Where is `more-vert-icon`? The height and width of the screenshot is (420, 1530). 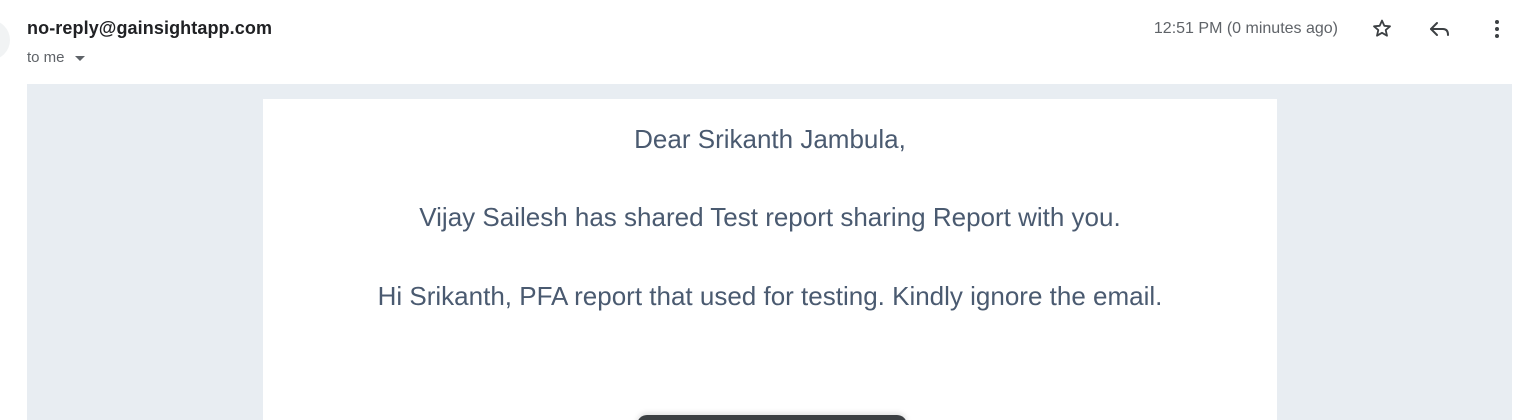
more-vert-icon is located at coordinates (1497, 29).